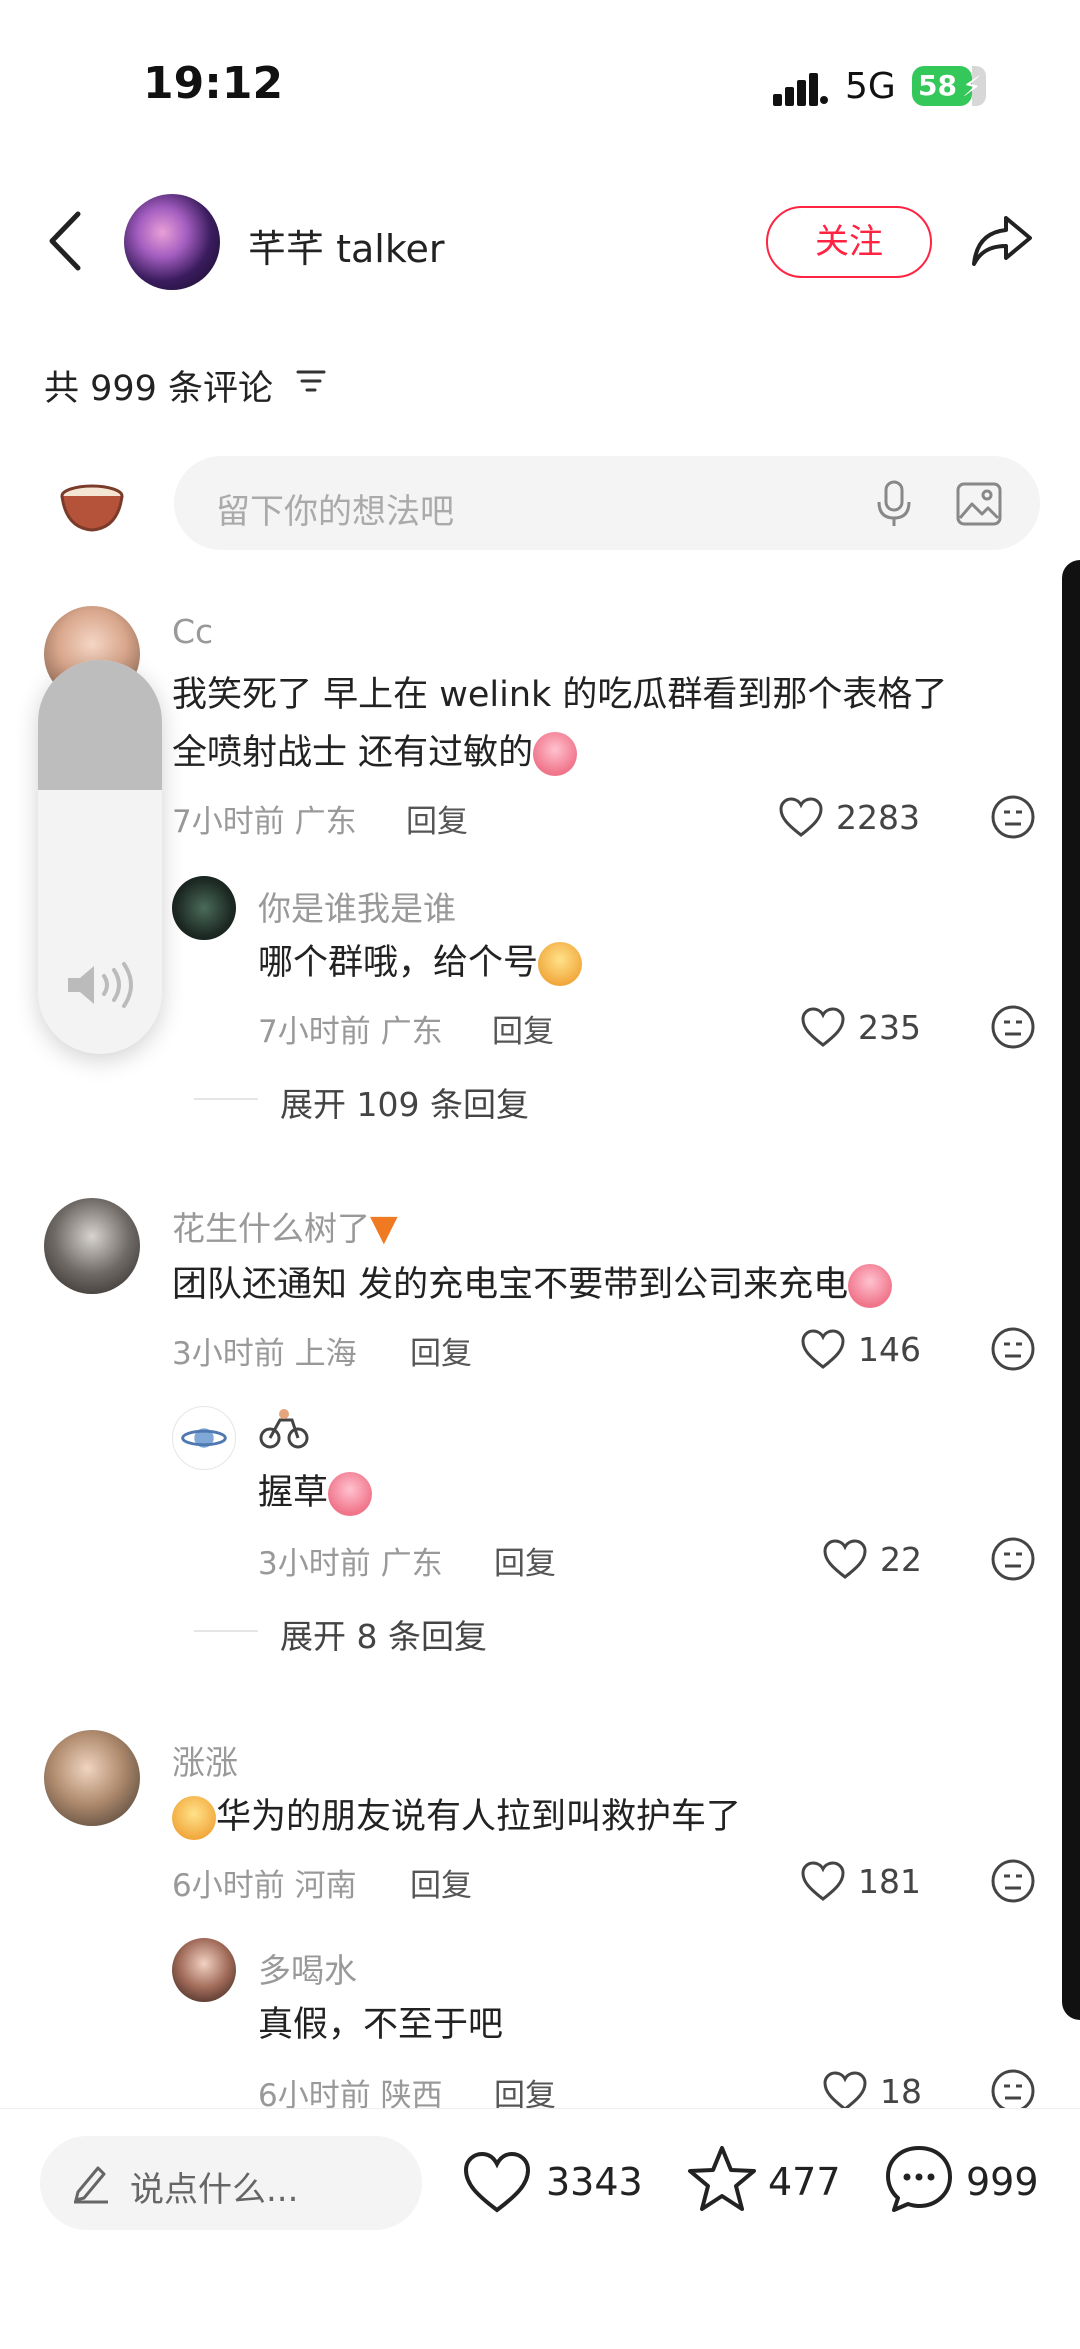  Describe the element at coordinates (889, 1349) in the screenshot. I see `like-count: 146` at that location.